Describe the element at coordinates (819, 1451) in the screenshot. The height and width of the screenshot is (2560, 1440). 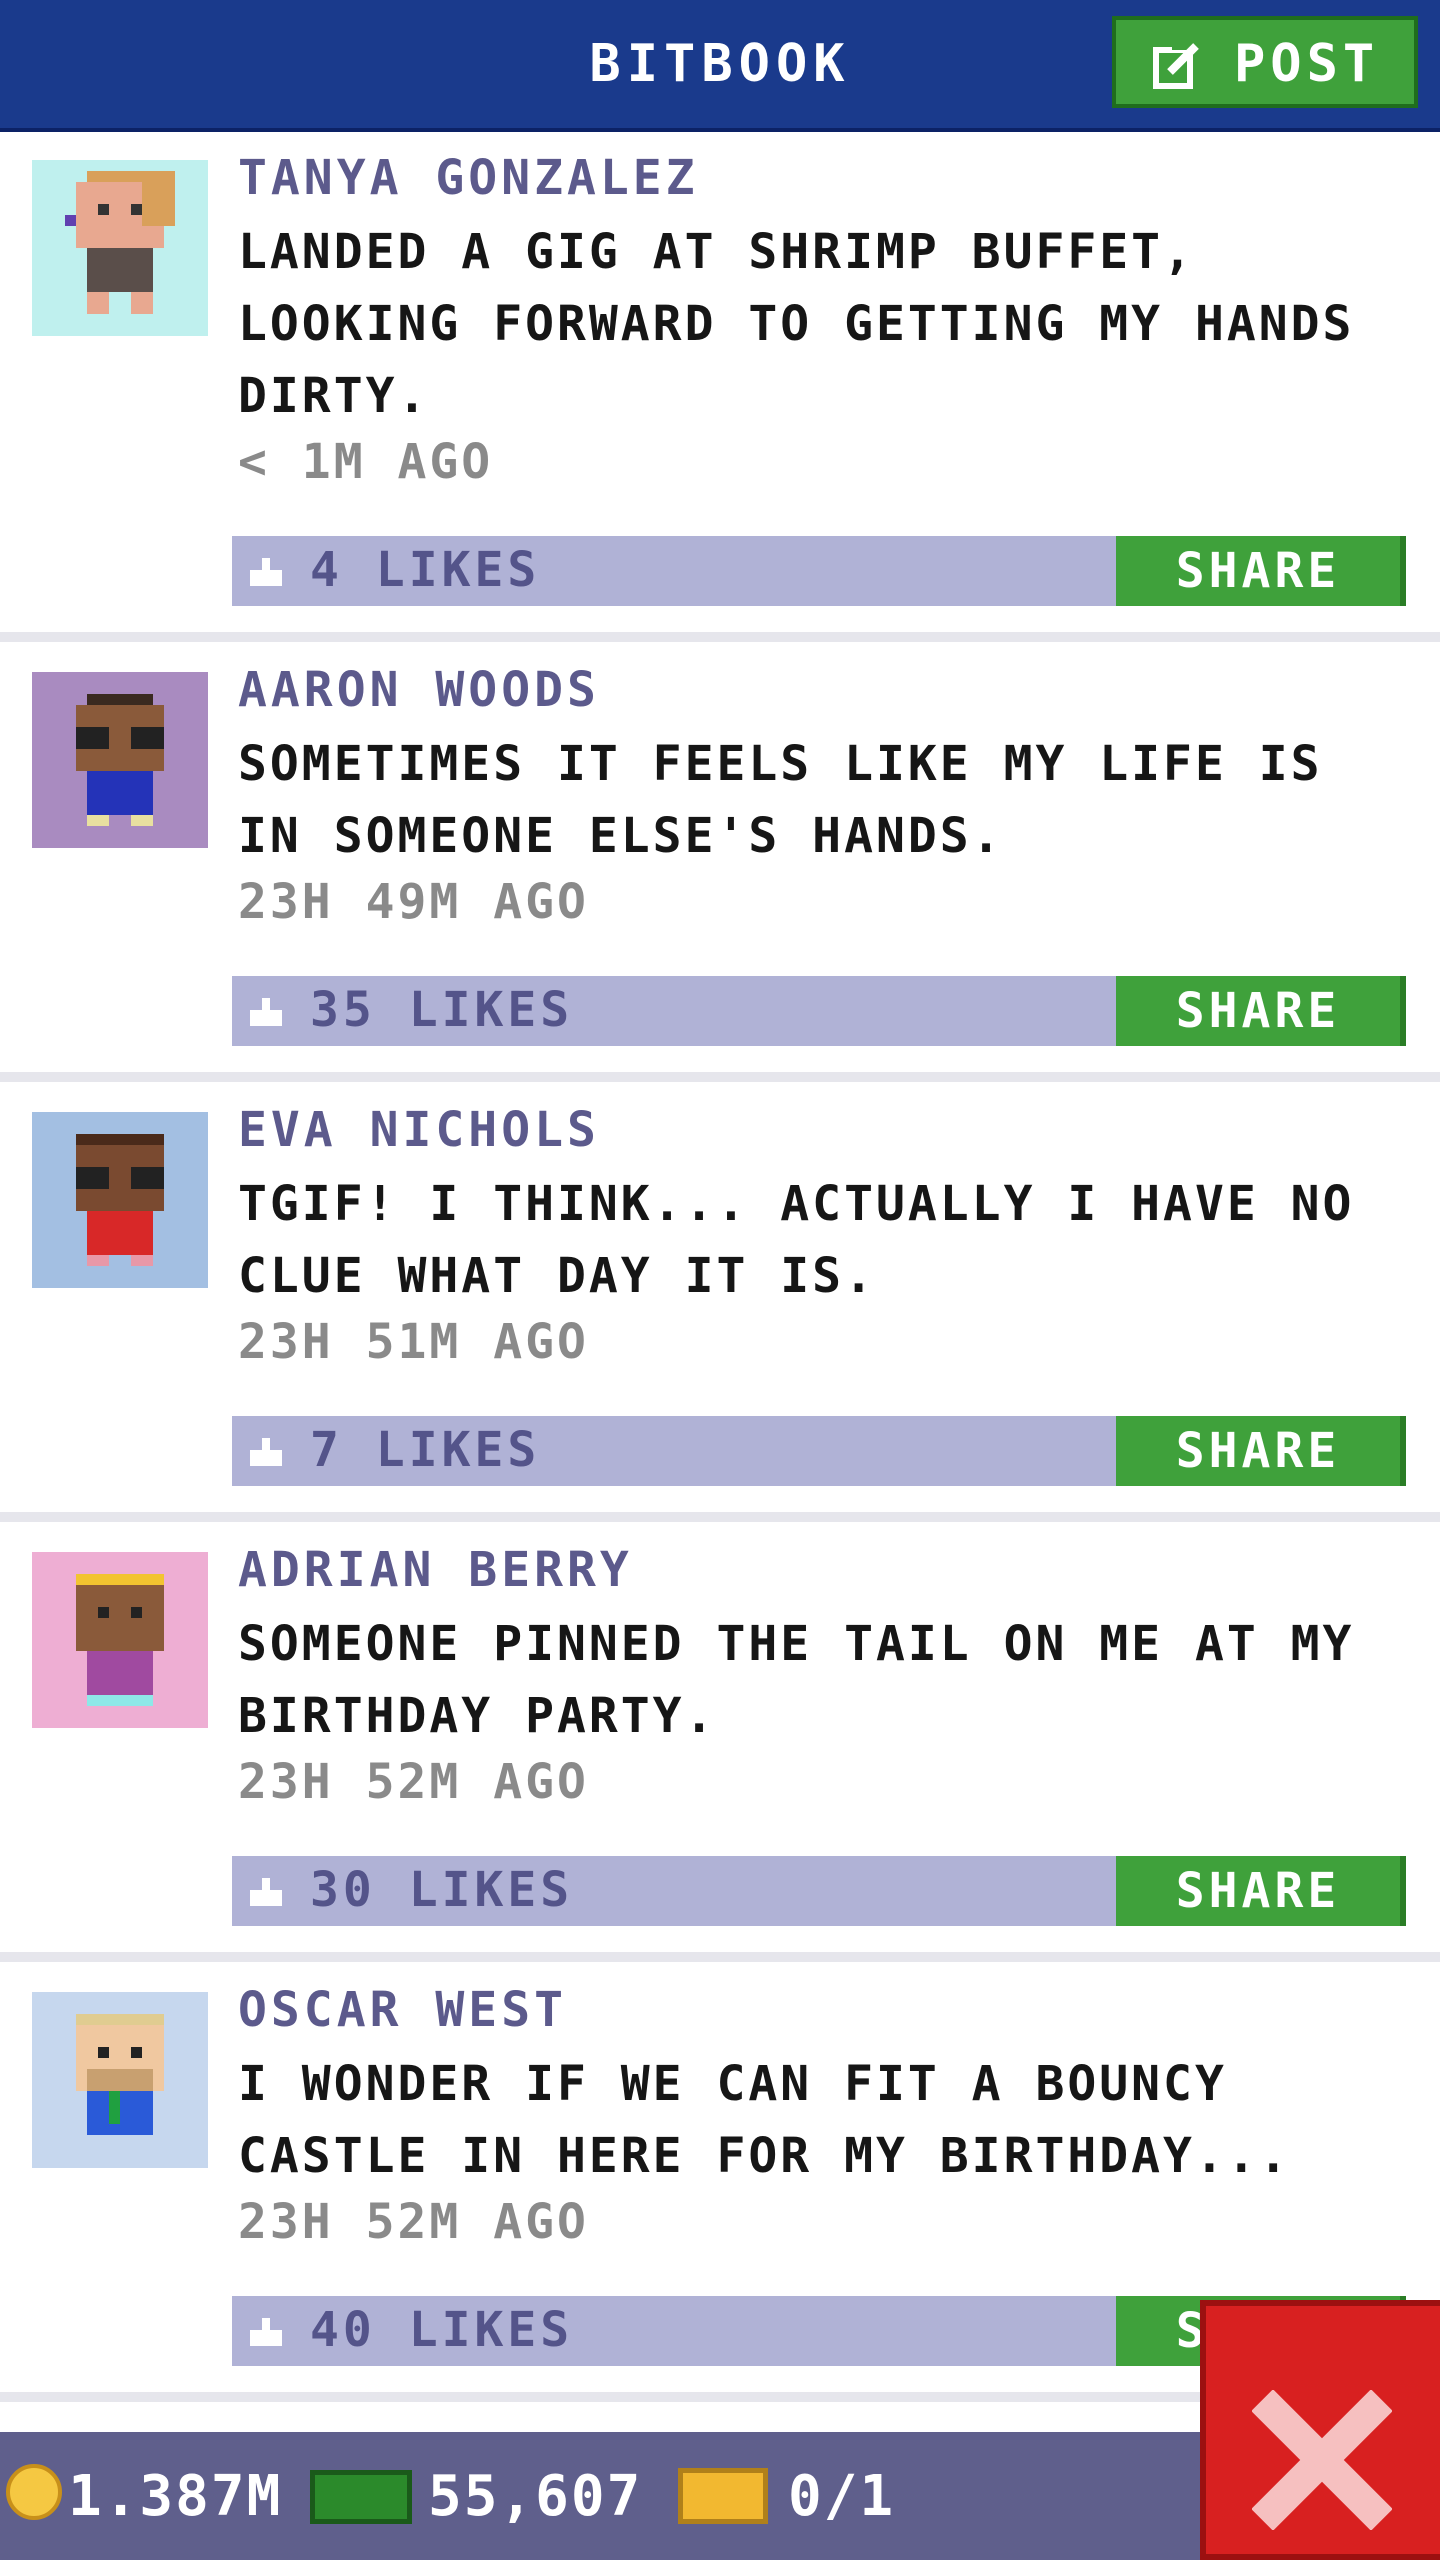
I see `like-bar: 7 LIKES SHARE` at that location.